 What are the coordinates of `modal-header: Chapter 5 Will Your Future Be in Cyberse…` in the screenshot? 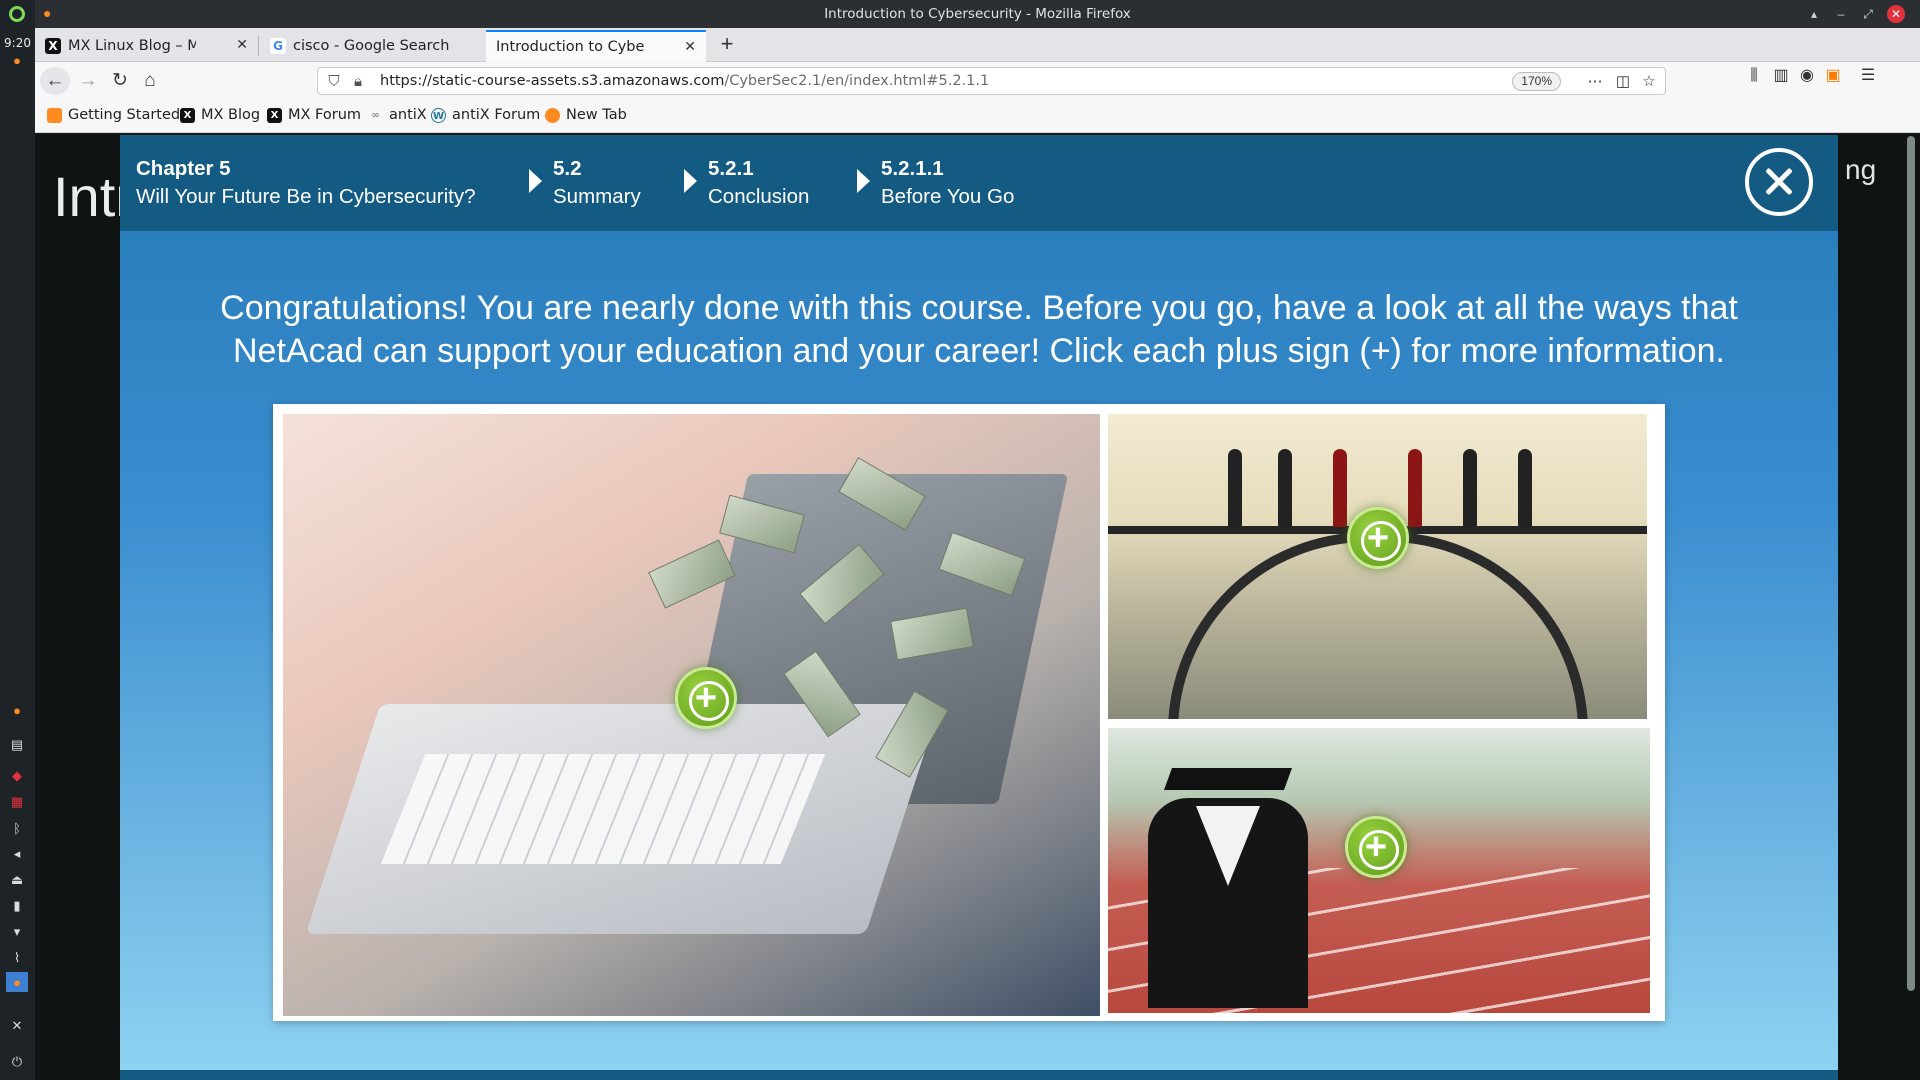 It's located at (979, 183).